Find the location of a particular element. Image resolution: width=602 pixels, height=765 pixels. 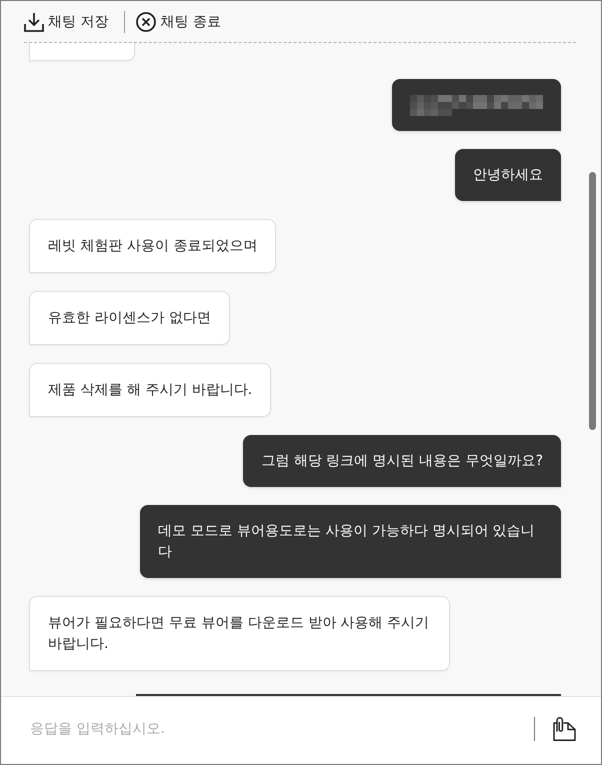

attach-button is located at coordinates (564, 728).